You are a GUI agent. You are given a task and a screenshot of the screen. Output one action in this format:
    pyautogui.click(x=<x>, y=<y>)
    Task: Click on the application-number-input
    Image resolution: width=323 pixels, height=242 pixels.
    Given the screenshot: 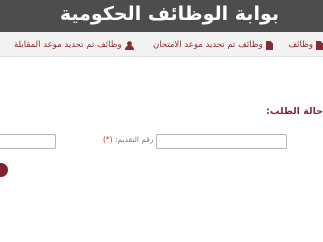 What is the action you would take?
    pyautogui.click(x=221, y=141)
    